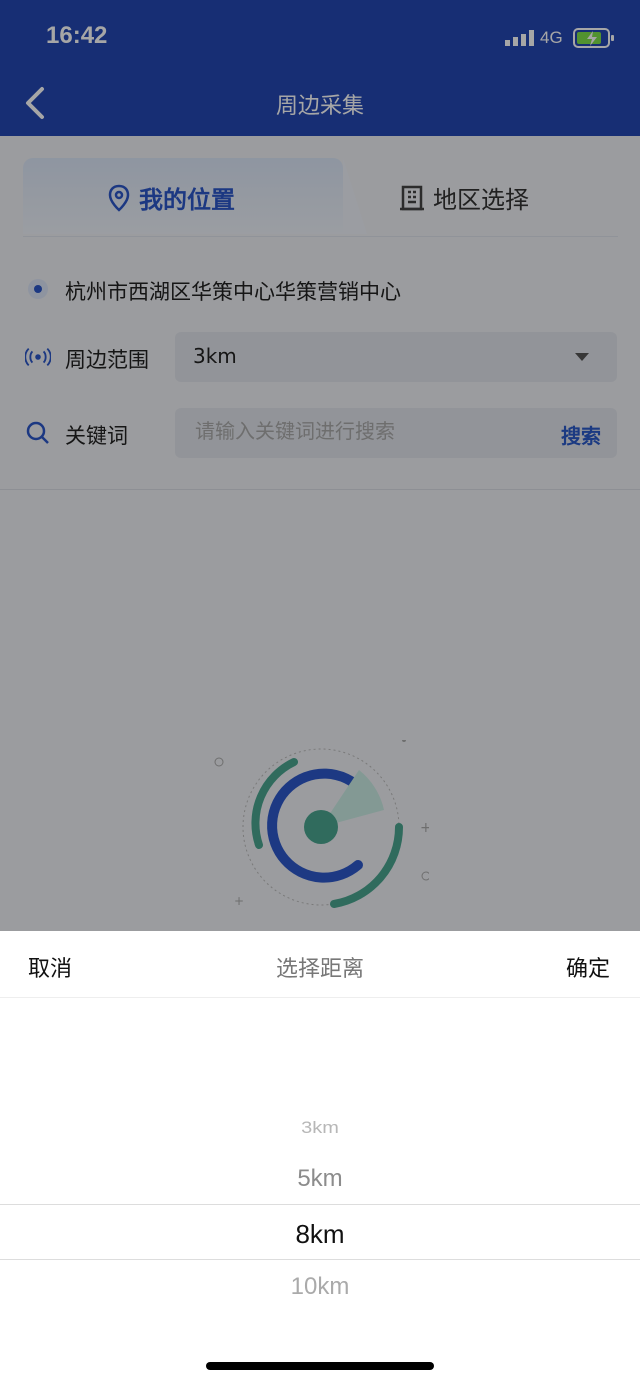 This screenshot has width=640, height=1385. Describe the element at coordinates (320, 1128) in the screenshot. I see `picker-option-3km: 3km` at that location.